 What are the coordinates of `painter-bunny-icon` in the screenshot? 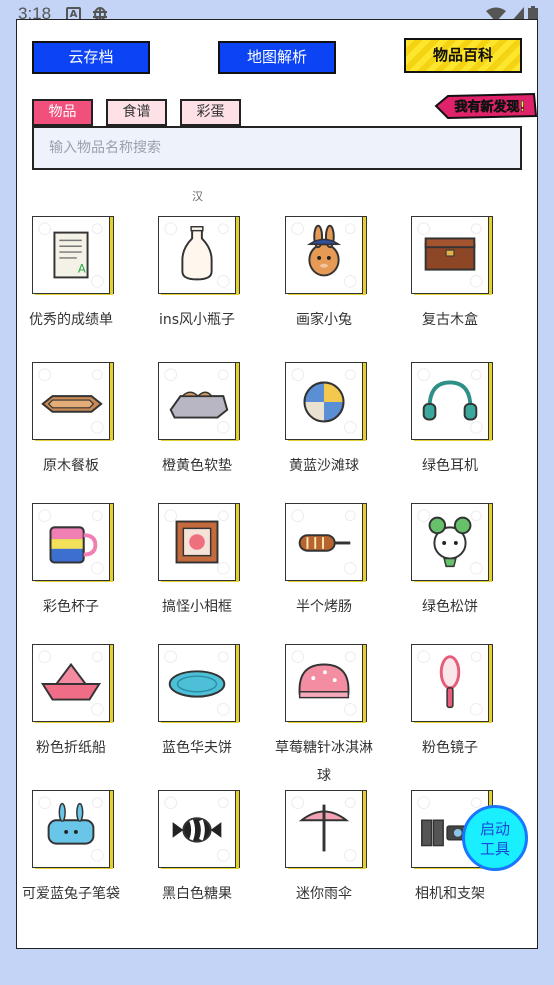 It's located at (324, 255).